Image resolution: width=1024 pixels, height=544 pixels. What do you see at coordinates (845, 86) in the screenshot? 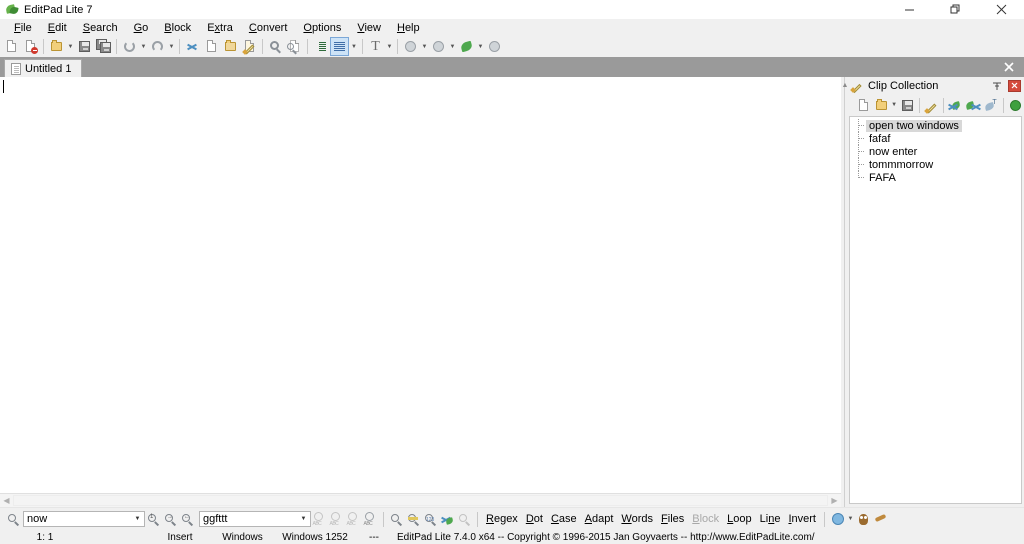
I see `collapse-panel-icon: ▲` at bounding box center [845, 86].